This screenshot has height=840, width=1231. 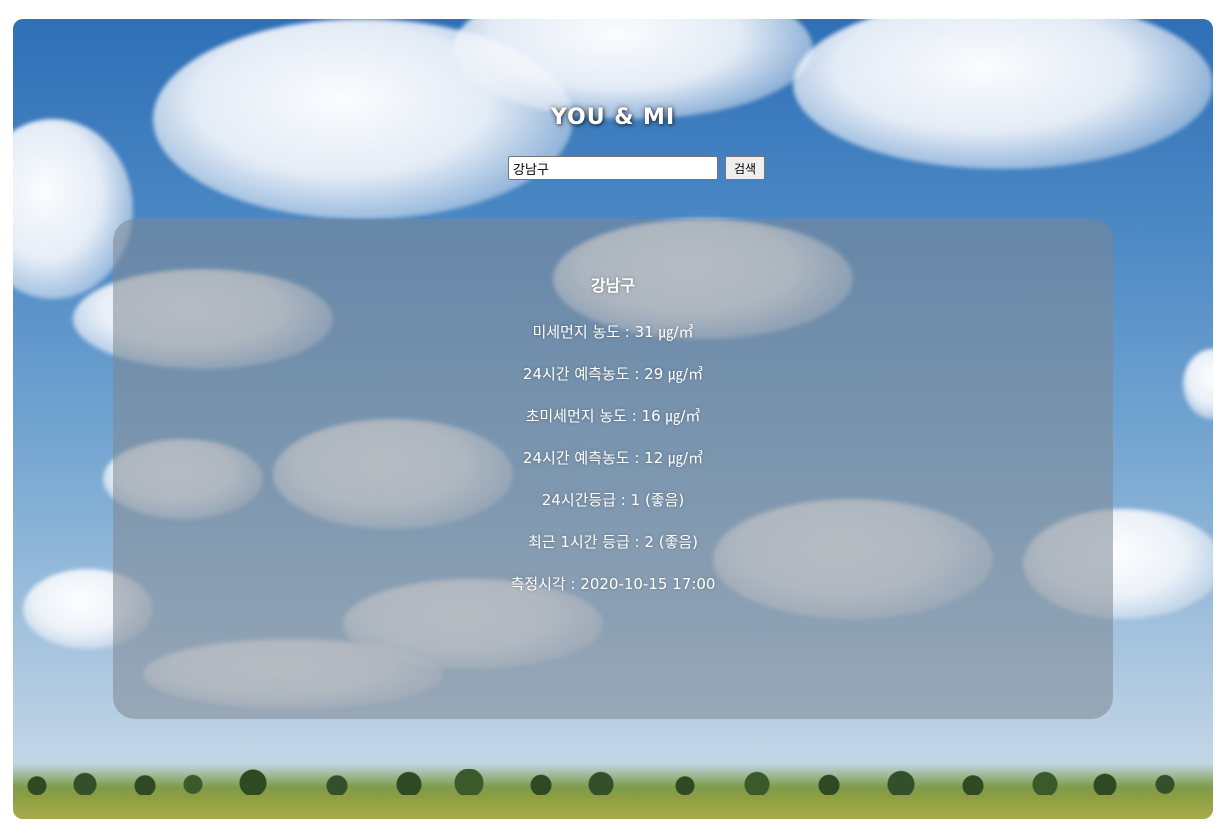 I want to click on grade-1h: 최근 1시간 등급 : 2 (좋음), so click(x=613, y=542).